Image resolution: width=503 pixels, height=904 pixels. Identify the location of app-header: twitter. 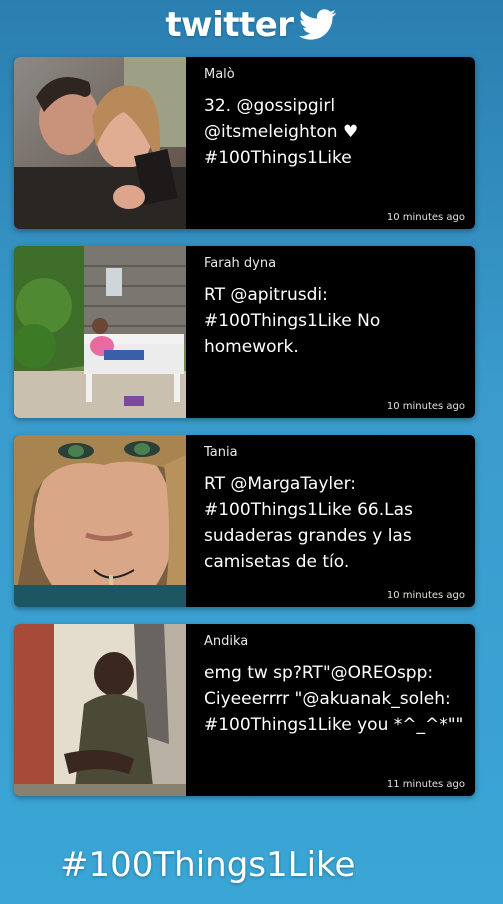
(251, 25).